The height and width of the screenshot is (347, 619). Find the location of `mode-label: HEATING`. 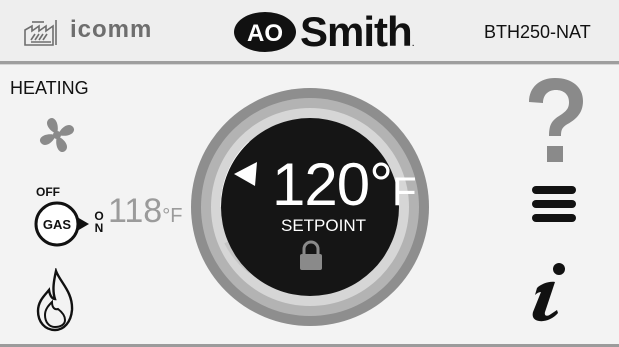

mode-label: HEATING is located at coordinates (49, 88).